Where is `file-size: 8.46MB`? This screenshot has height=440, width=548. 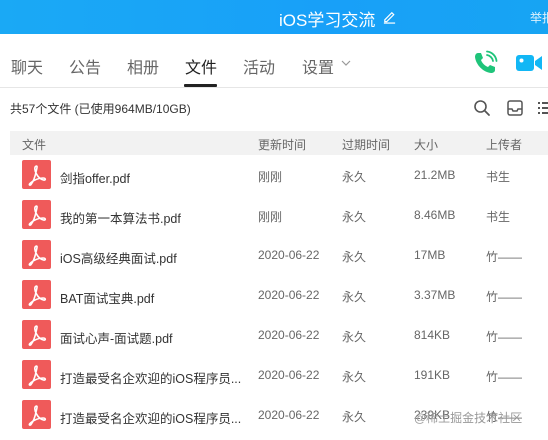 file-size: 8.46MB is located at coordinates (435, 215).